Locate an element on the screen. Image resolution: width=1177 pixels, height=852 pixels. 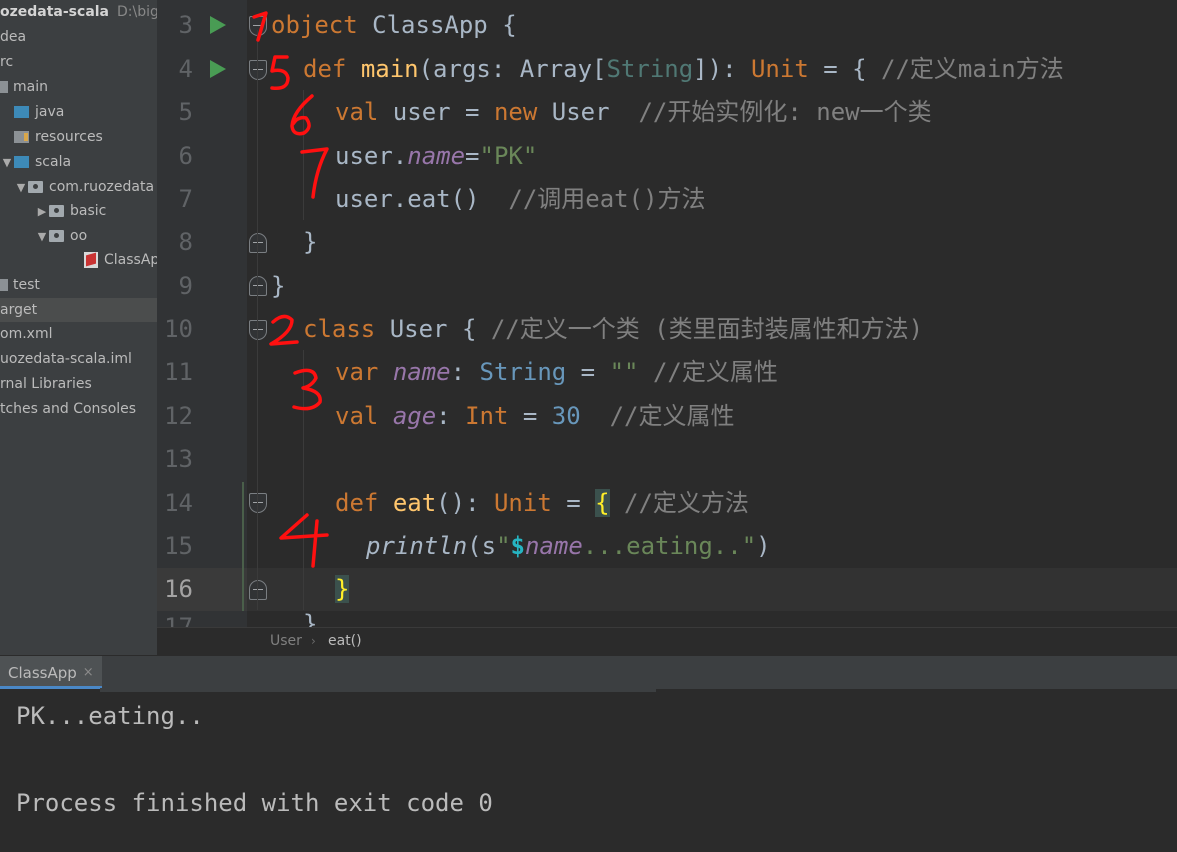
line-number-current: 16 is located at coordinates (178, 589).